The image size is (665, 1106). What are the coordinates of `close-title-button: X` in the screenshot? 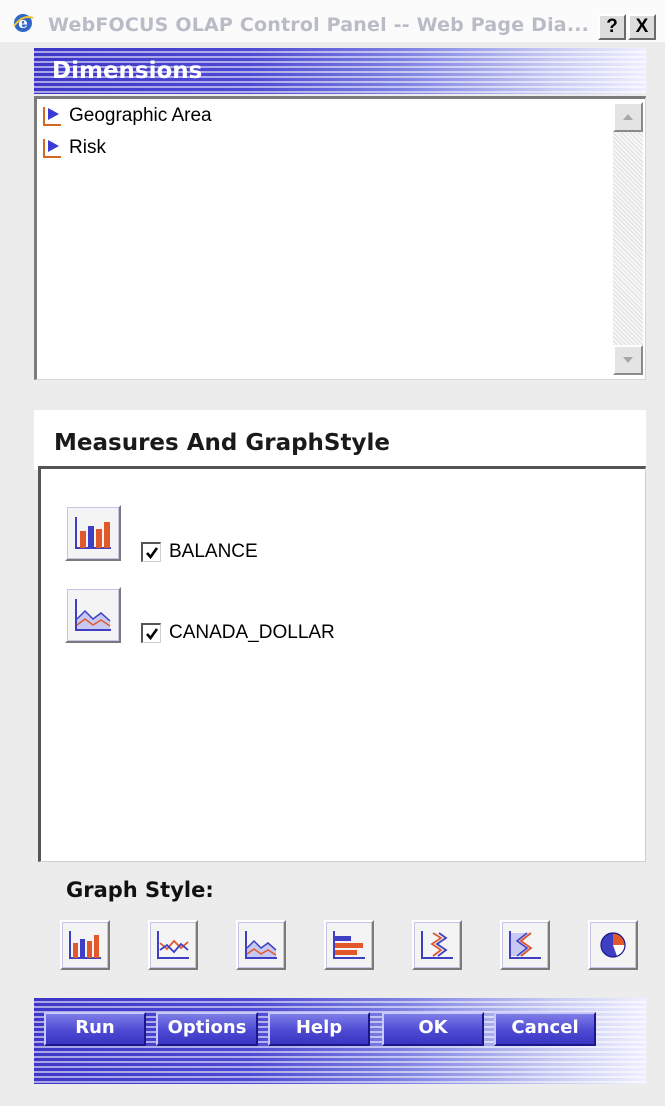 It's located at (642, 27).